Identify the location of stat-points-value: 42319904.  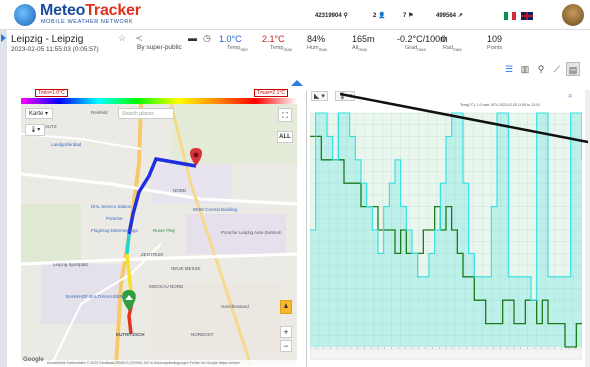
(328, 16).